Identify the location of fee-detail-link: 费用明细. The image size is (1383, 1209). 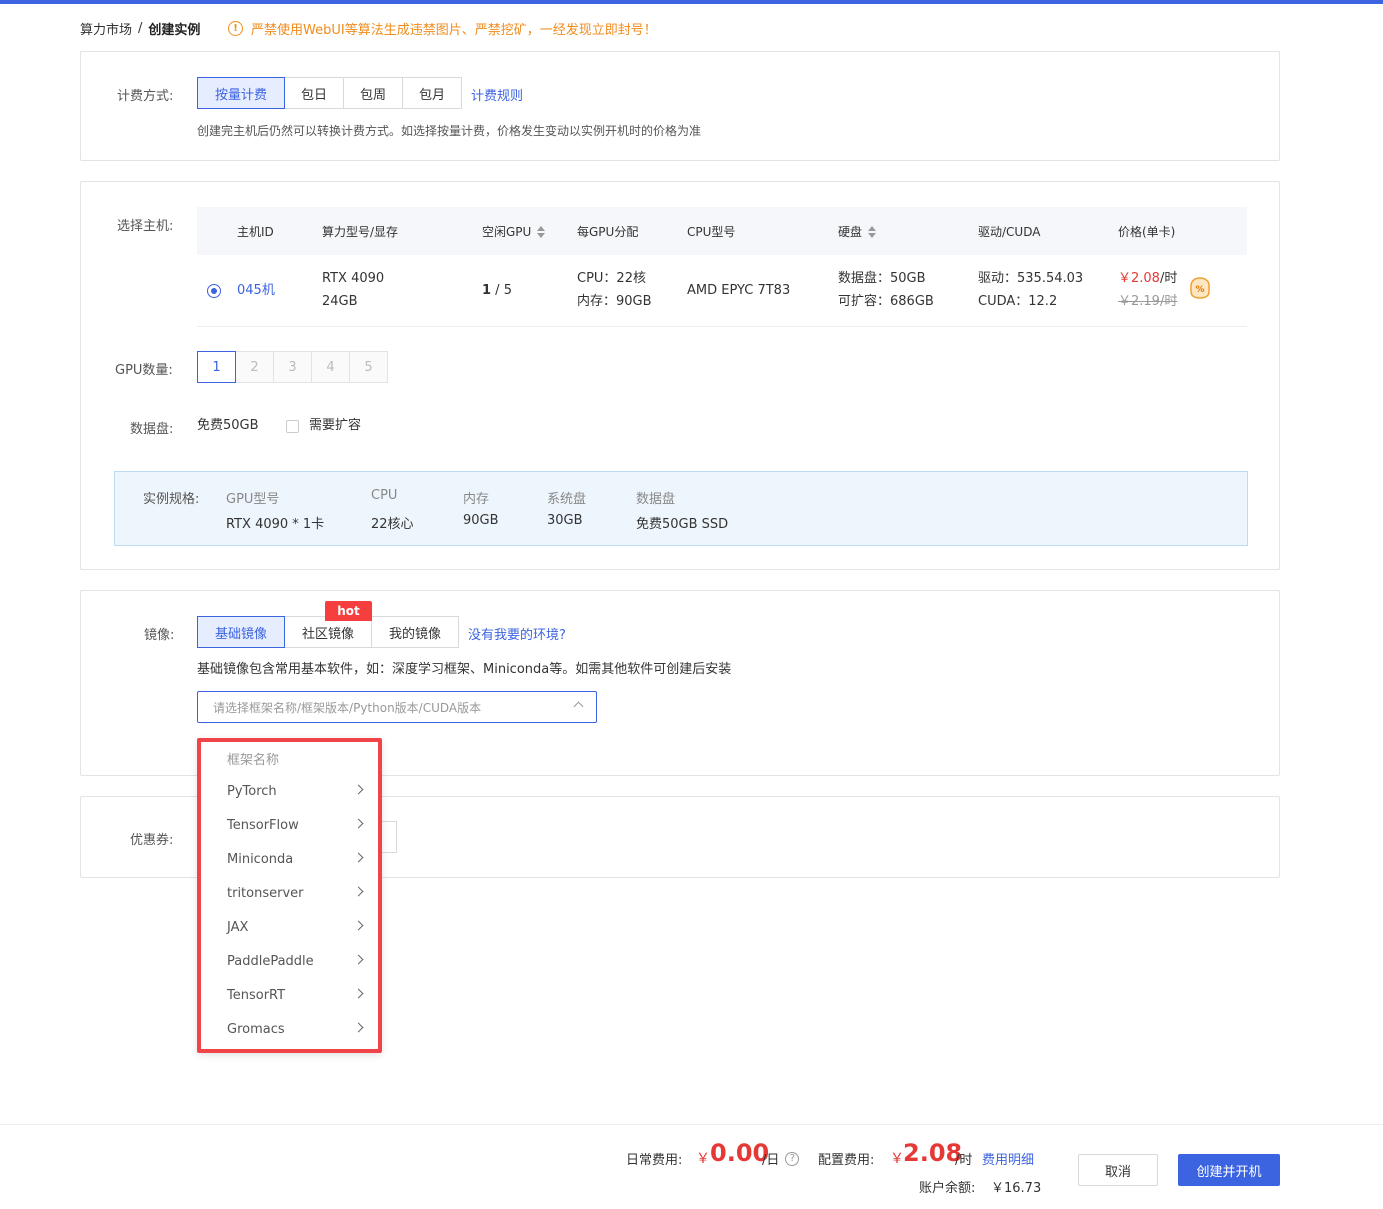
(1008, 1158).